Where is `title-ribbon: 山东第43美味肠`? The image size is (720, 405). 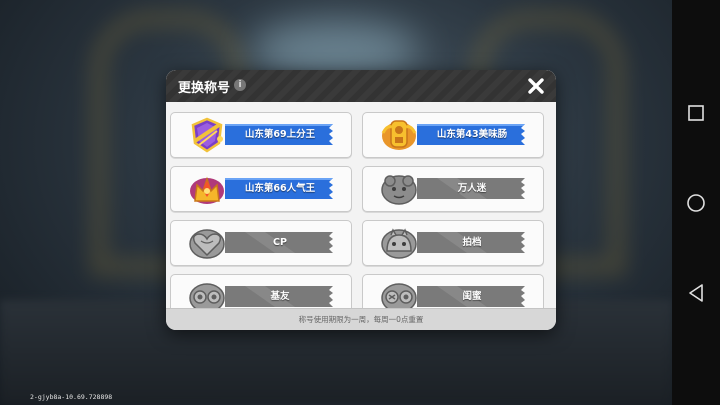
title-ribbon: 山东第43美味肠 is located at coordinates (474, 134).